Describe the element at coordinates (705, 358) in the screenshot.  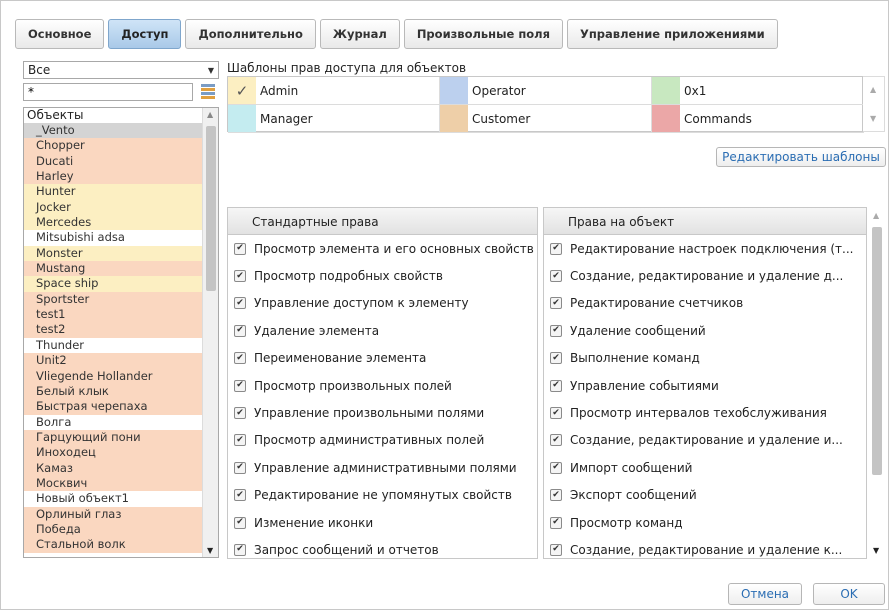
I see `right-row: Выполнение команд` at that location.